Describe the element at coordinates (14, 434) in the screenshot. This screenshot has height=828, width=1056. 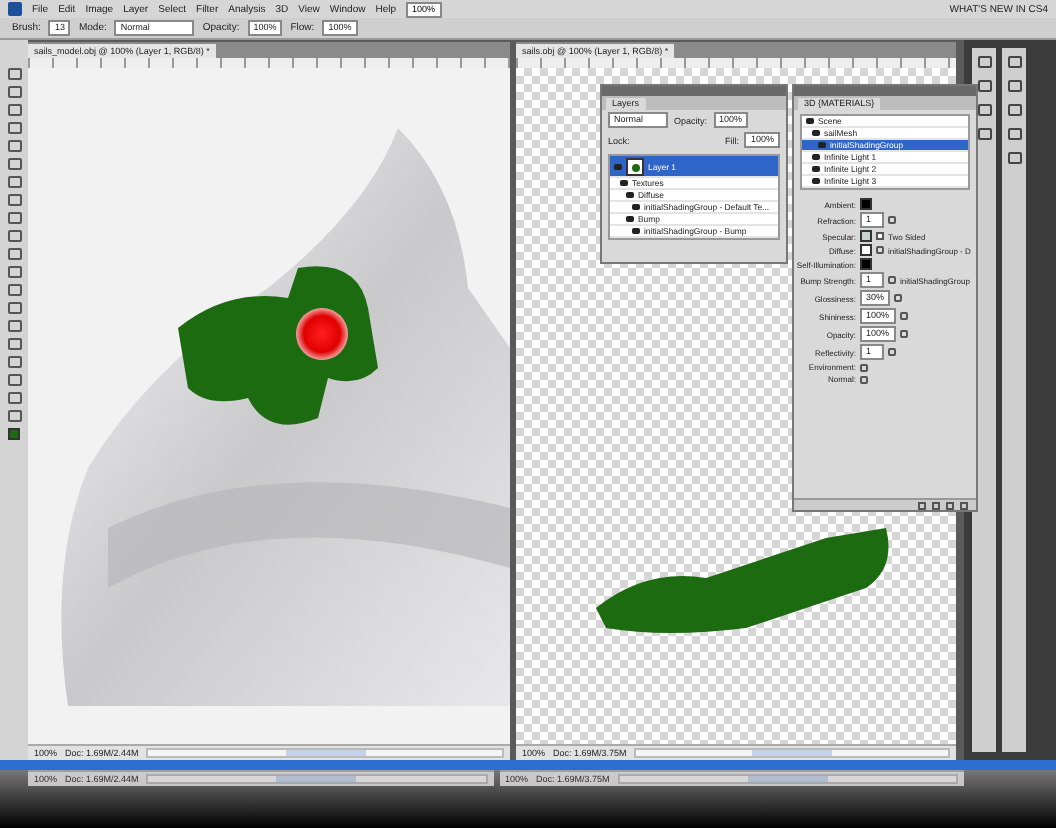
I see `foreground-color-swatch` at that location.